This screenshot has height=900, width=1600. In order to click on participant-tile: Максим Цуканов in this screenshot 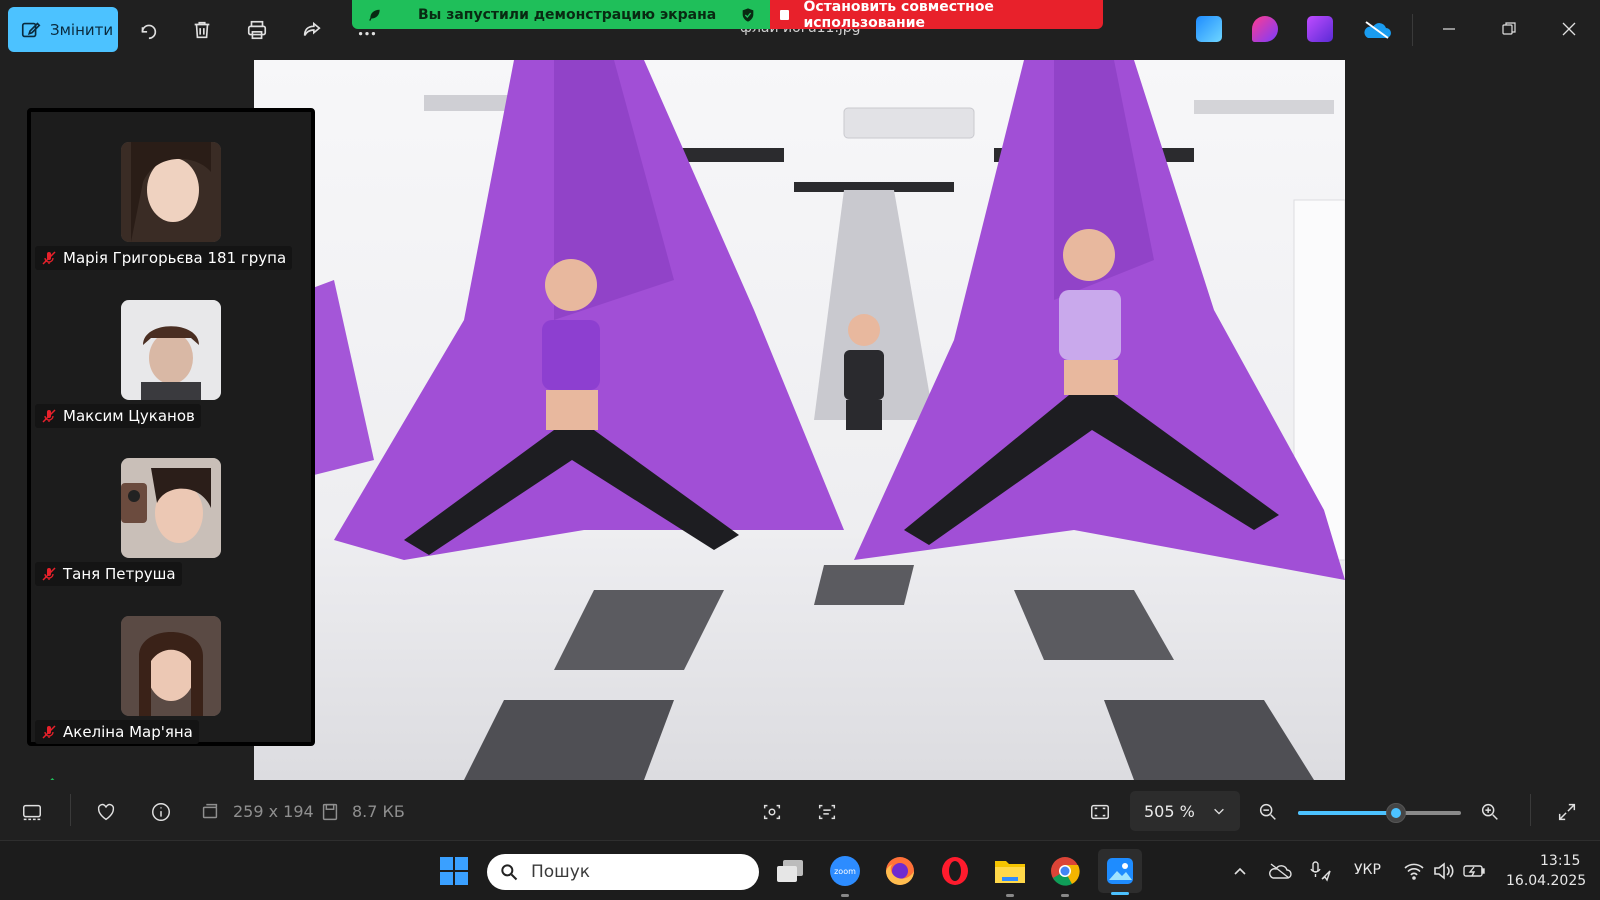, I will do `click(171, 379)`.